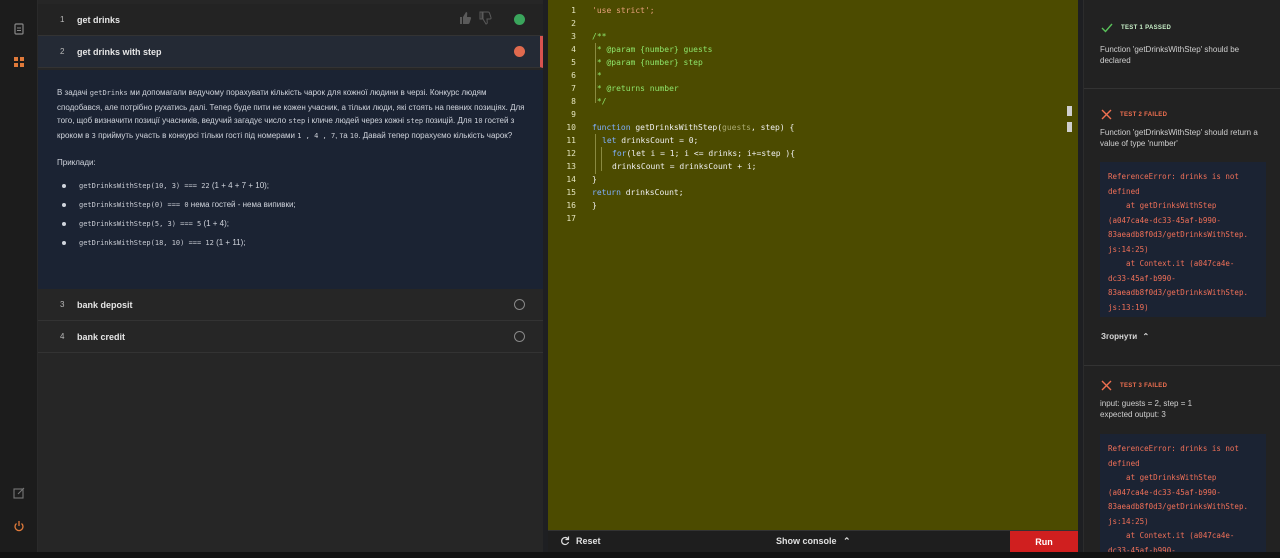 This screenshot has height=558, width=1280. I want to click on code-line: let drinksCount = 0;, so click(650, 140).